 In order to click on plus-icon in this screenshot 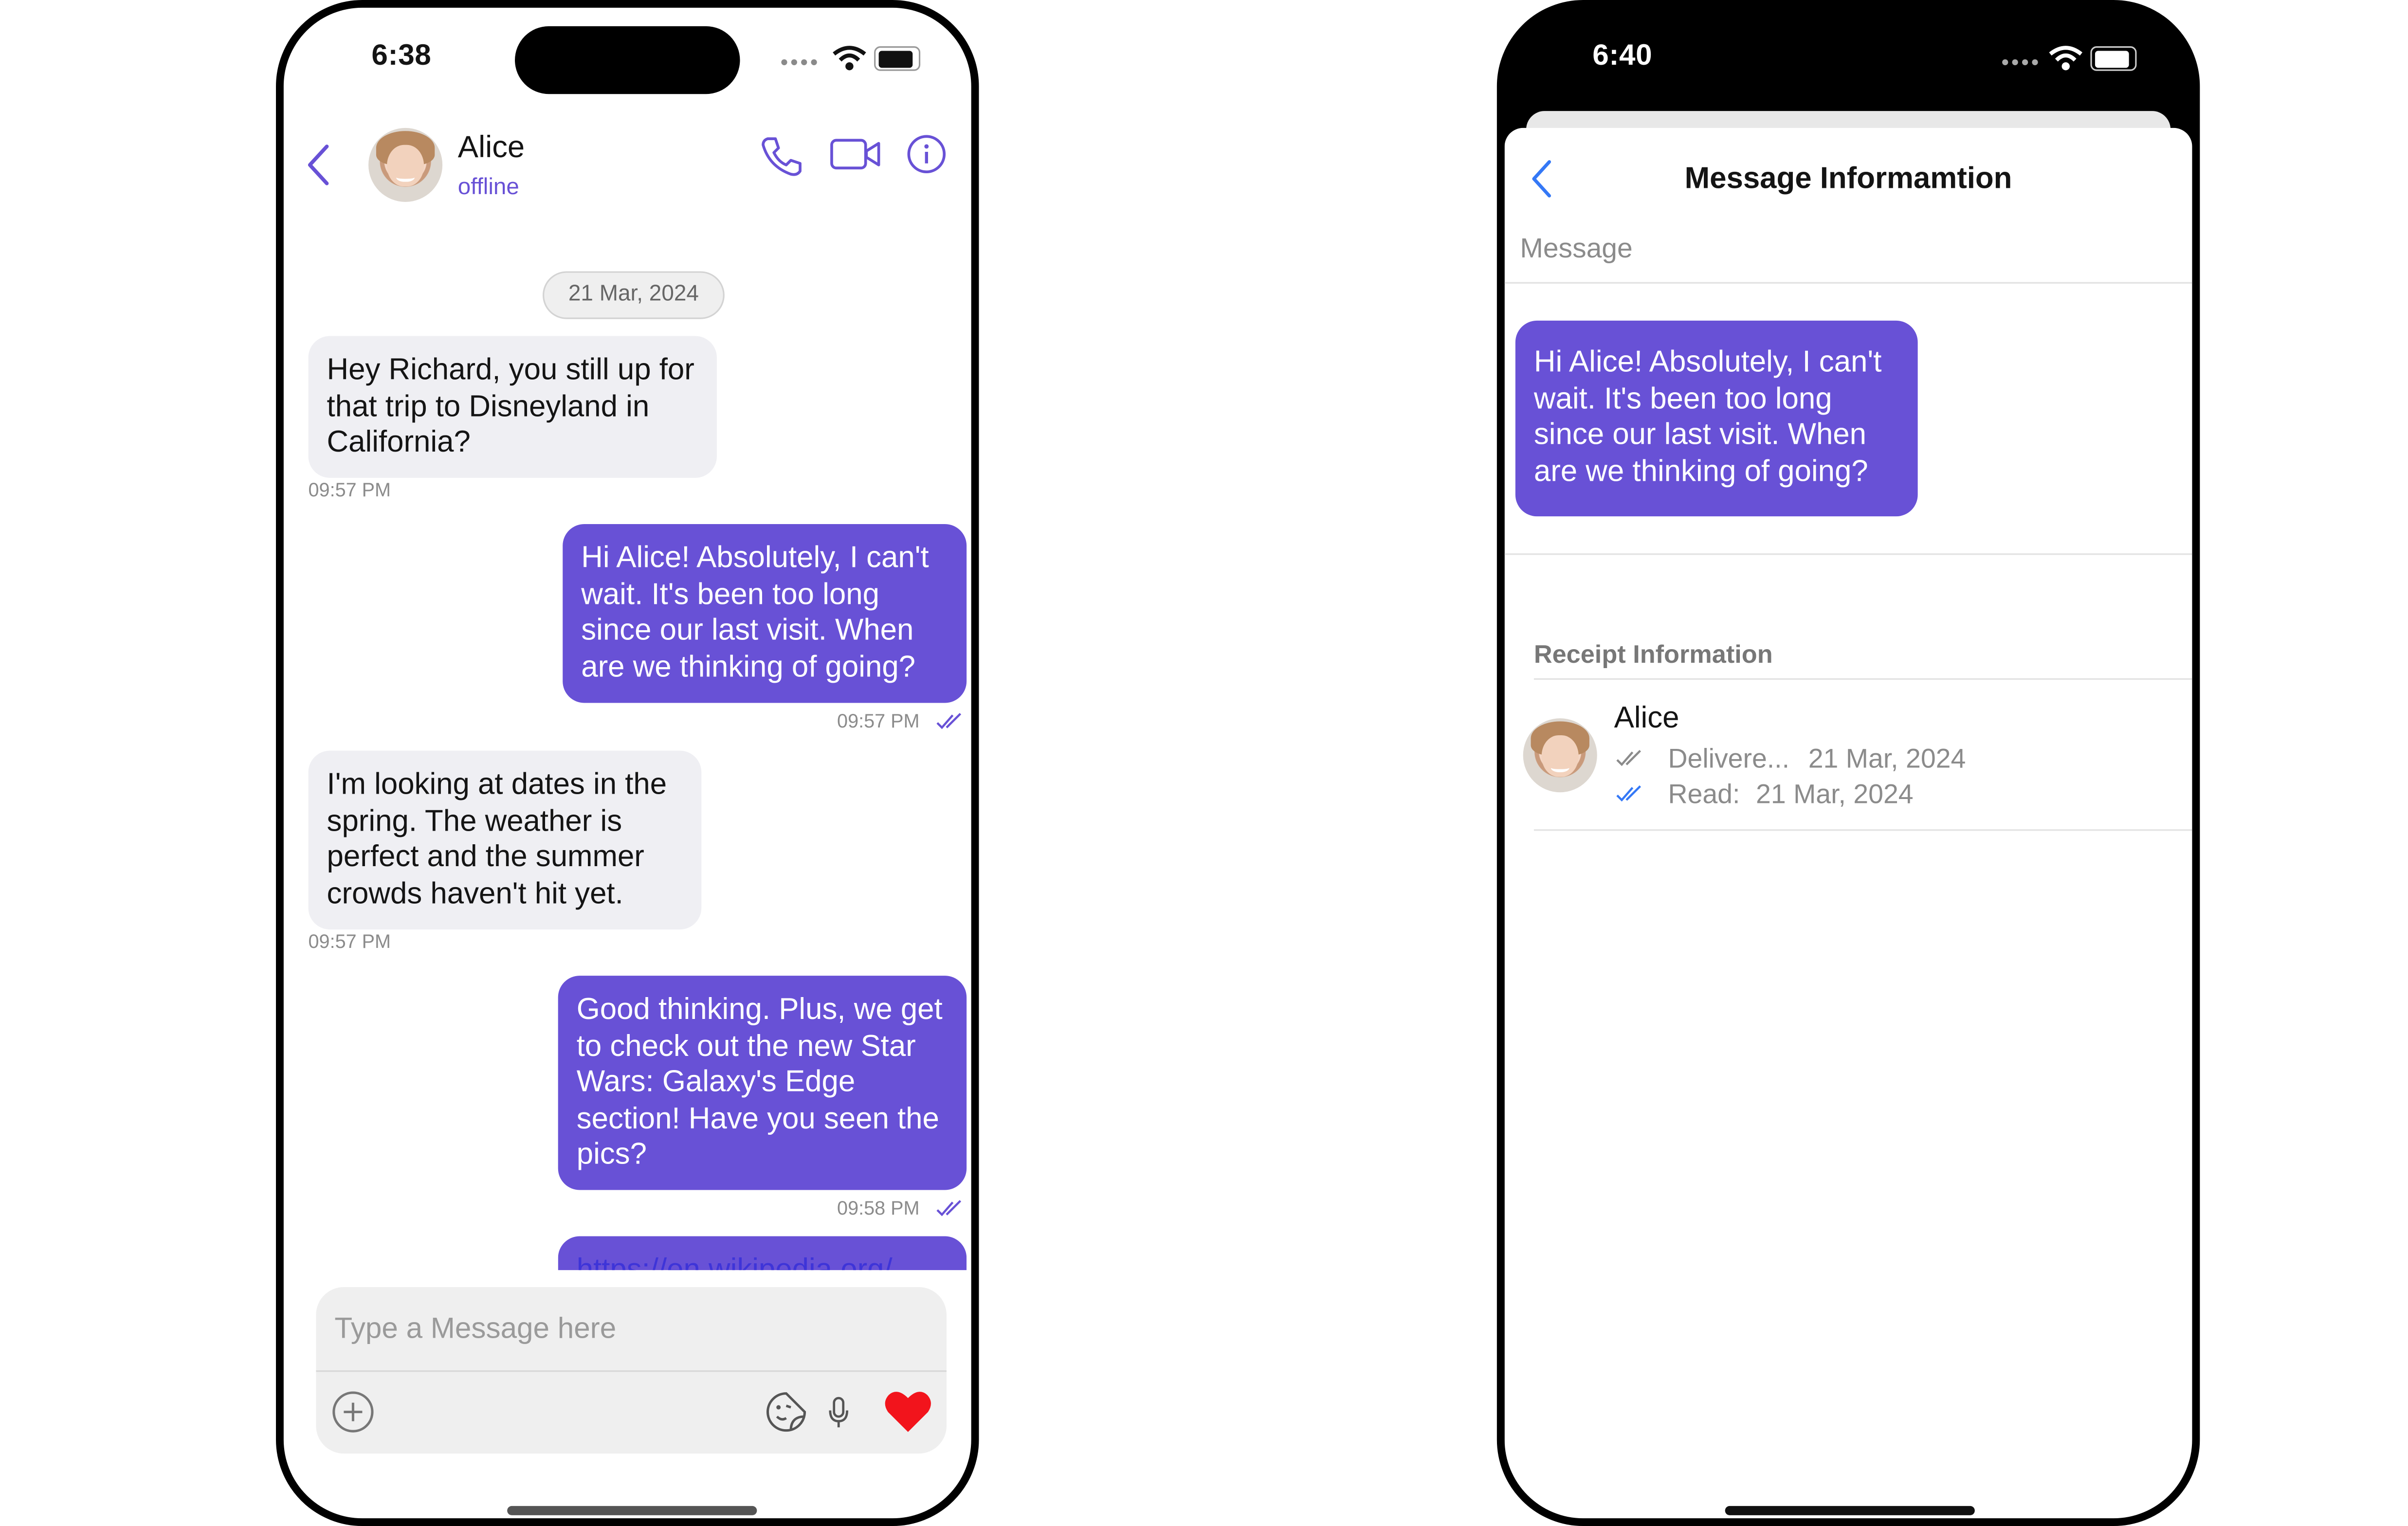, I will do `click(353, 1412)`.